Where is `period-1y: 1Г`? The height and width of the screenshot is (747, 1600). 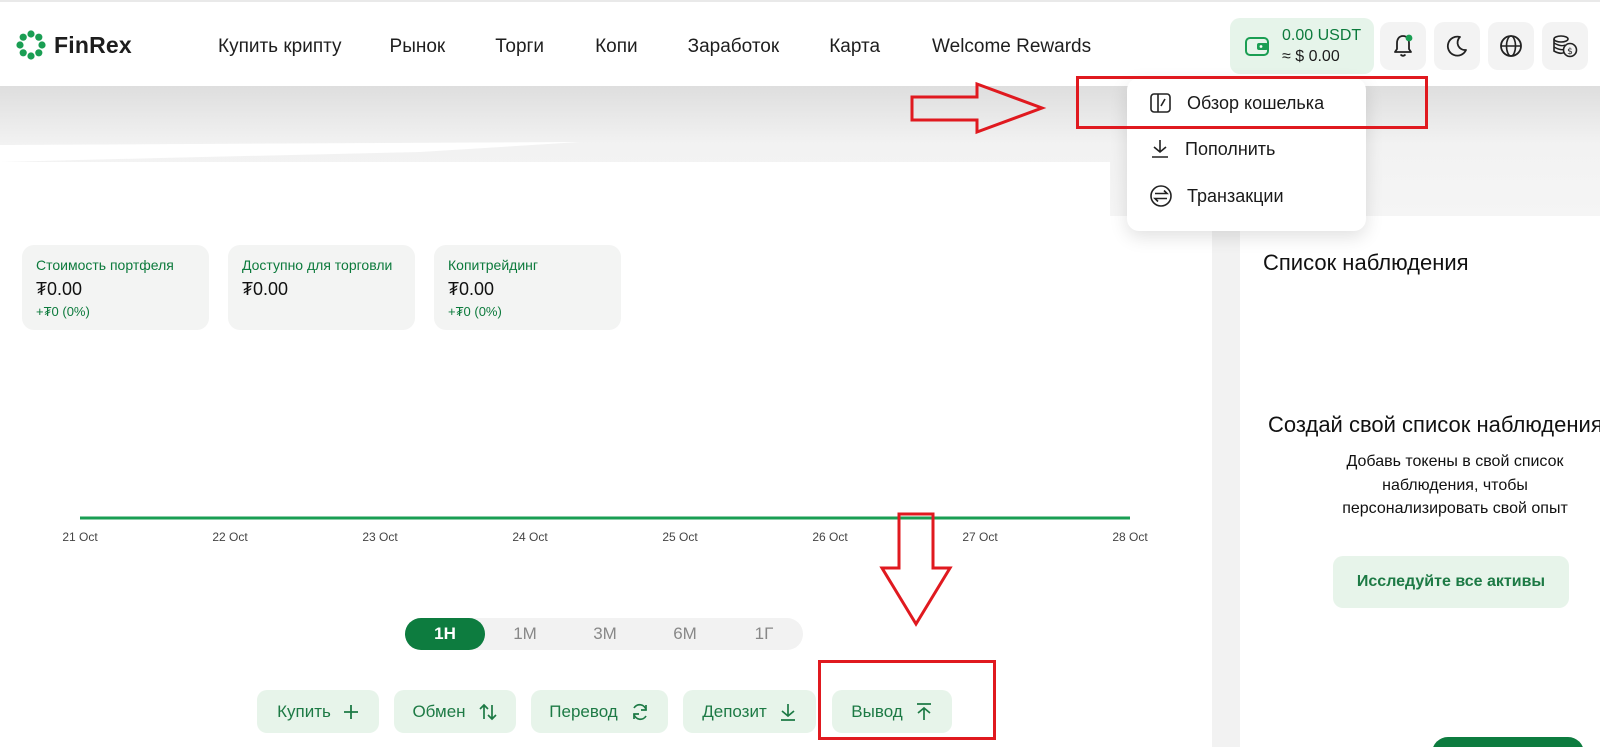 period-1y: 1Г is located at coordinates (764, 634).